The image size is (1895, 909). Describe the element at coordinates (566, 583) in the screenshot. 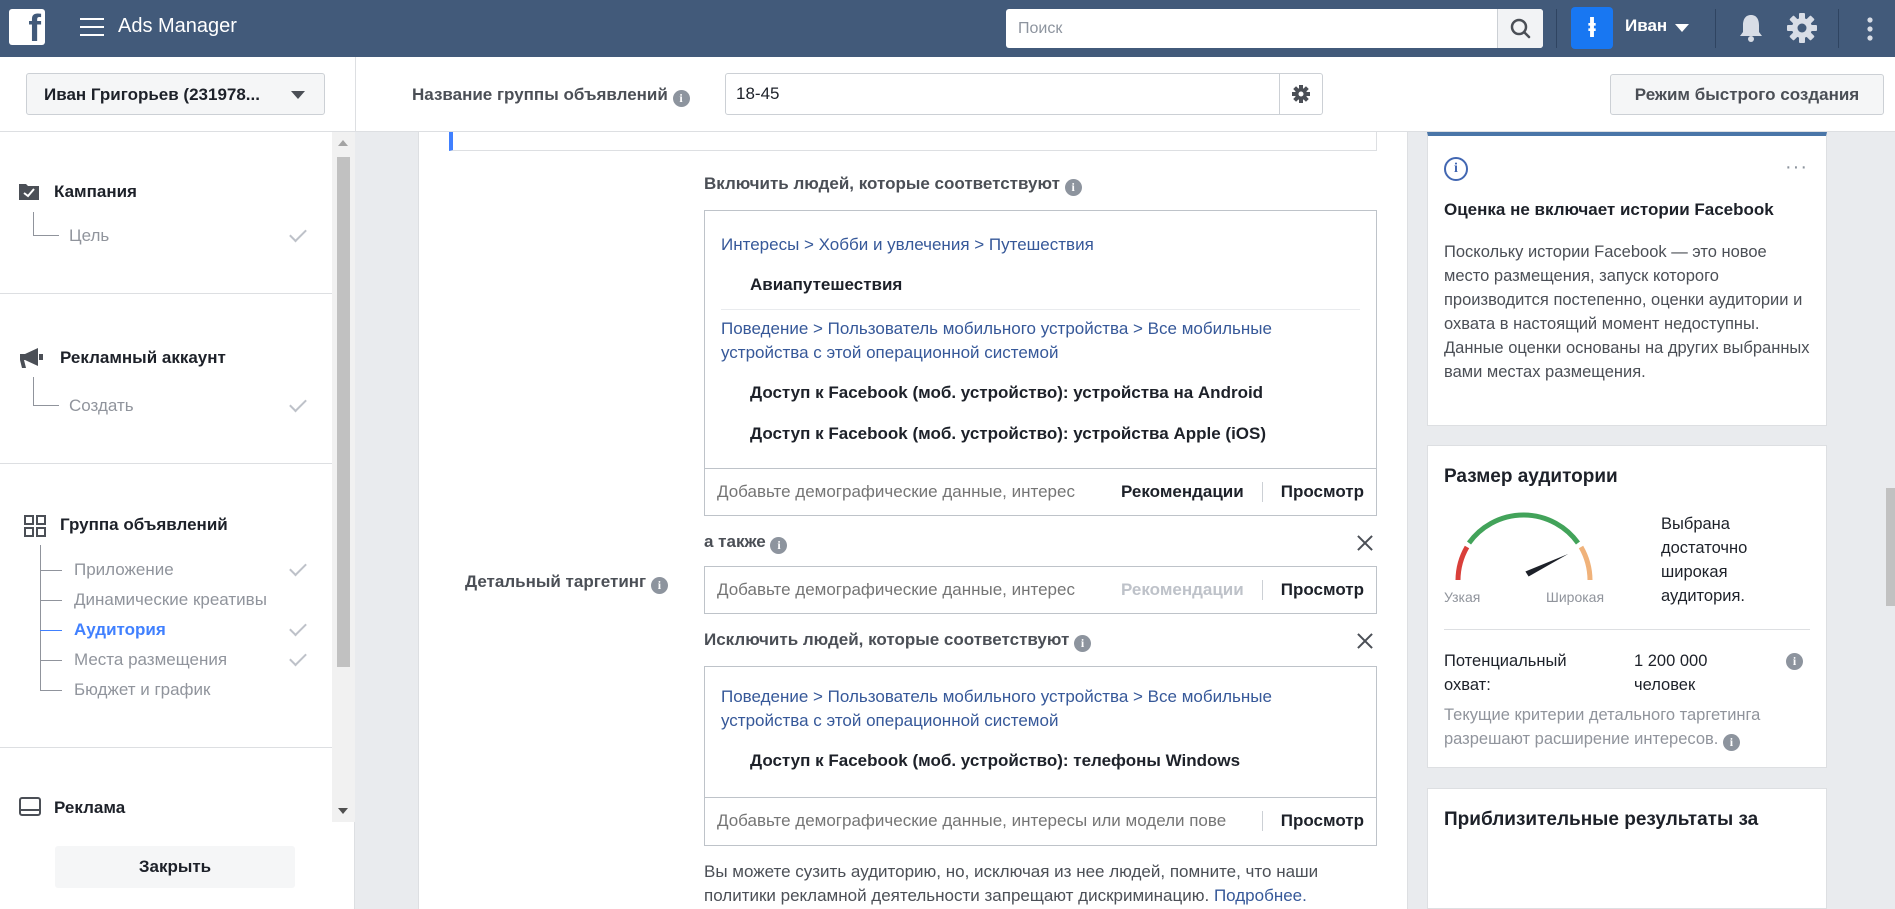

I see `detailed-targeting-label: Детальный таргетинг i` at that location.